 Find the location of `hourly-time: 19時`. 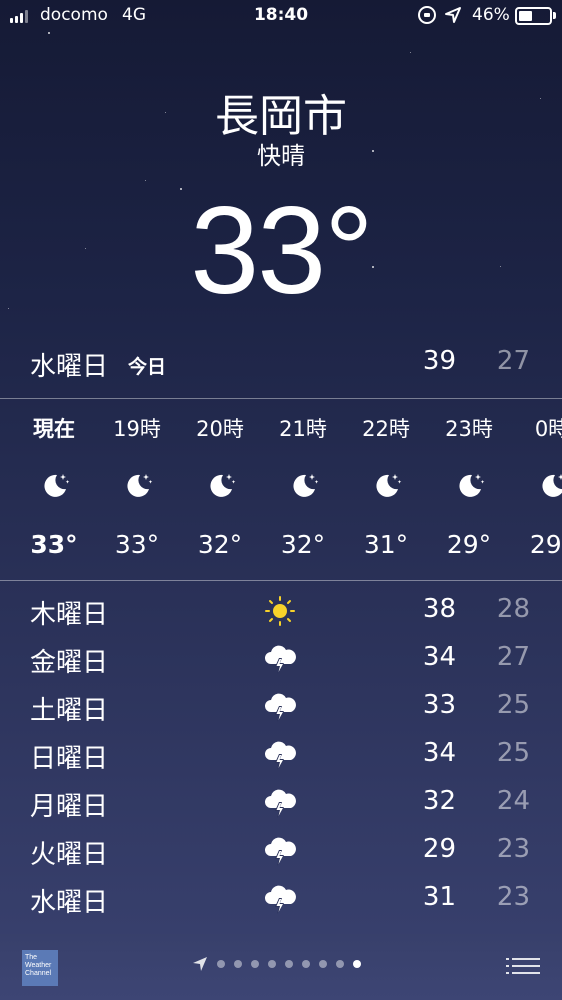

hourly-time: 19時 is located at coordinates (137, 429).